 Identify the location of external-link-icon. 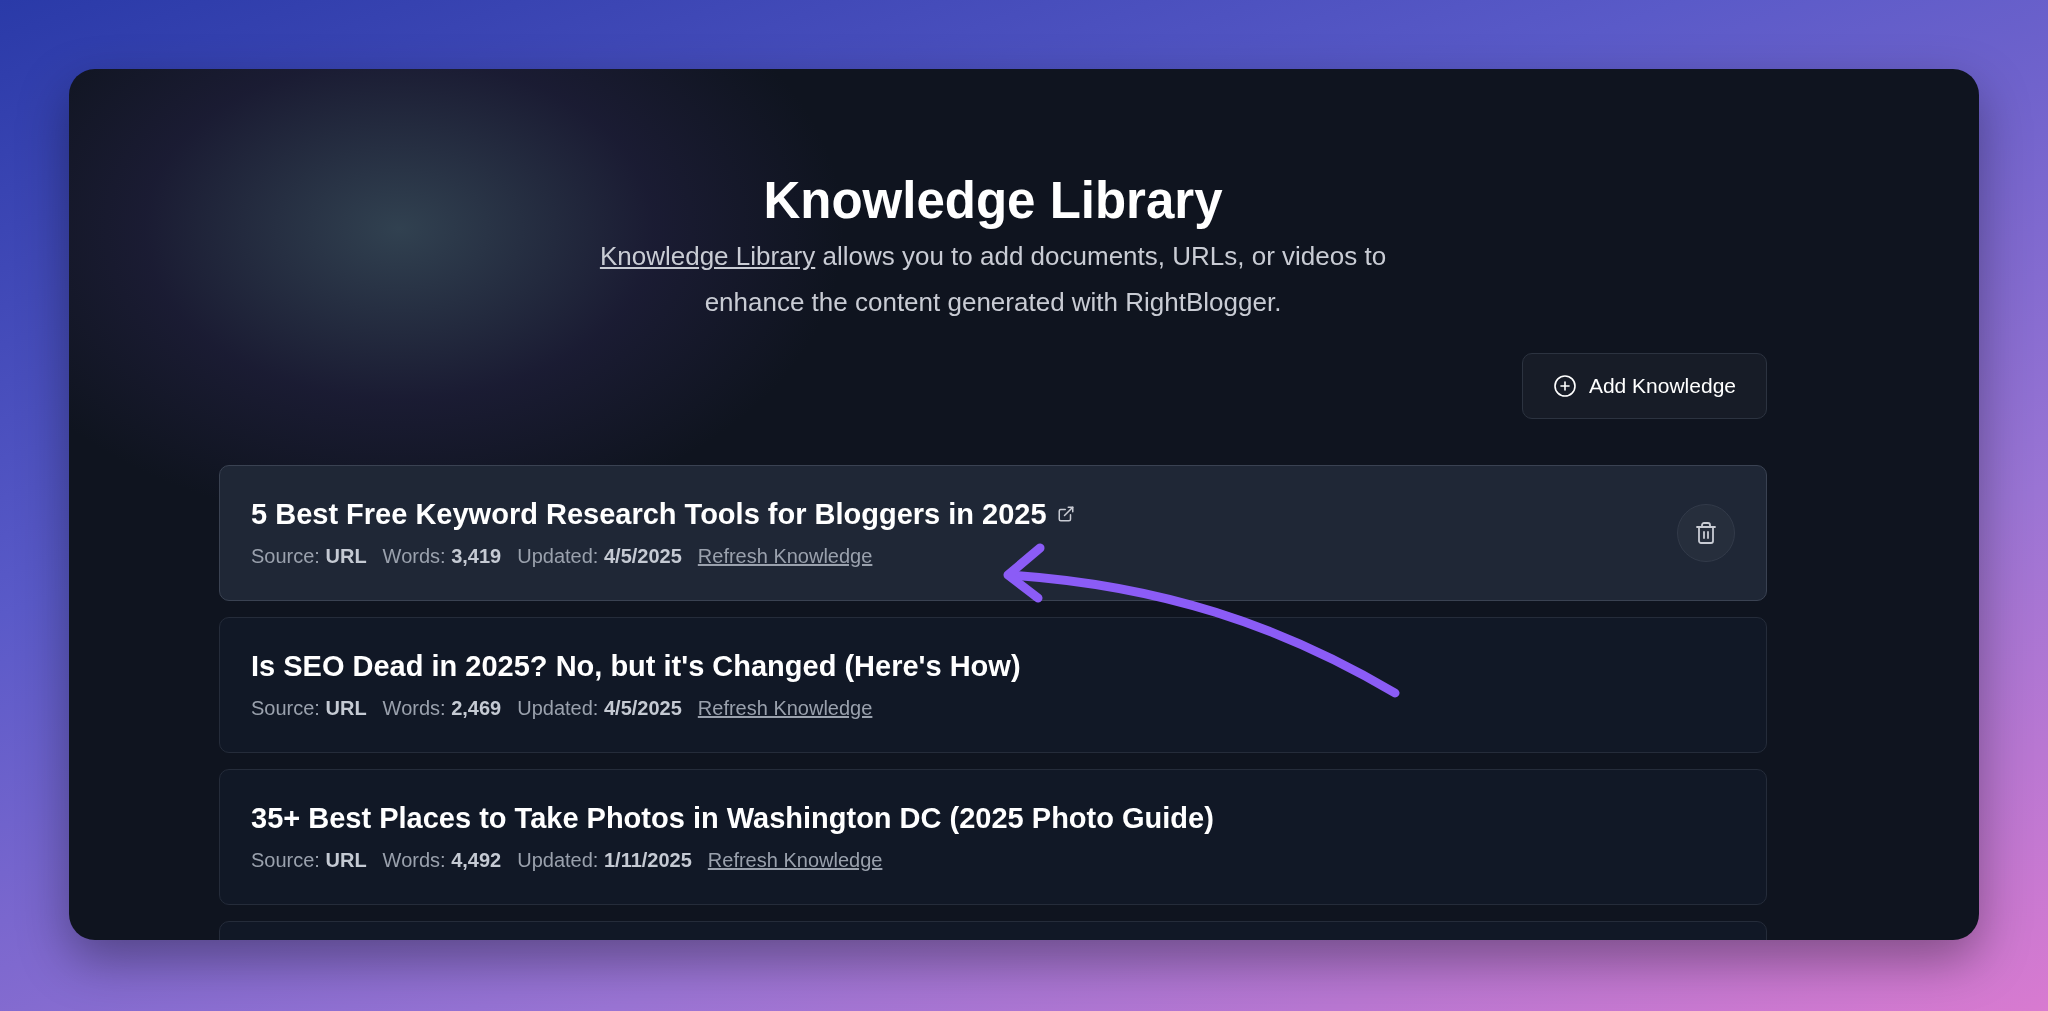
(1065, 514).